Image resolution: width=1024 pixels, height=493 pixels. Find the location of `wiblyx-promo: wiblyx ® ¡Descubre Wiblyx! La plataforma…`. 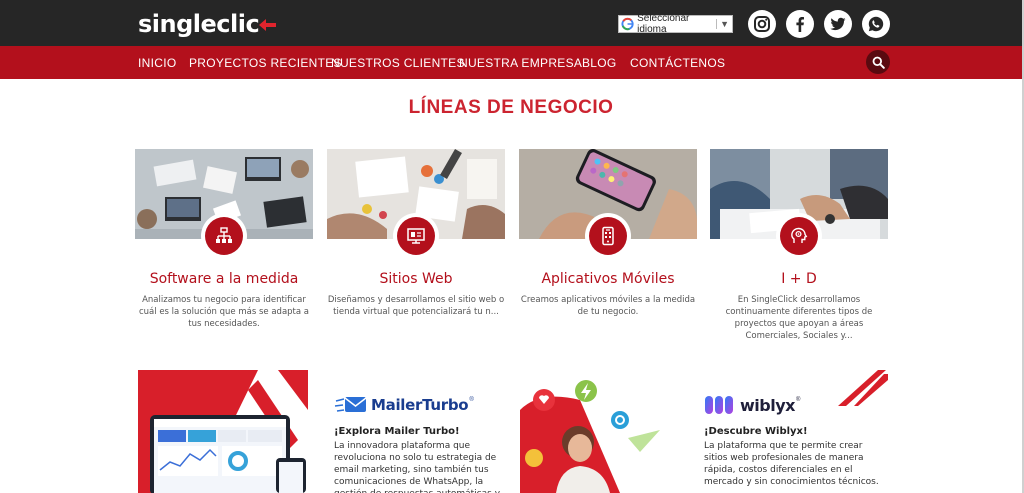

wiblyx-promo: wiblyx ® ¡Descubre Wiblyx! La plataforma… is located at coordinates (794, 440).